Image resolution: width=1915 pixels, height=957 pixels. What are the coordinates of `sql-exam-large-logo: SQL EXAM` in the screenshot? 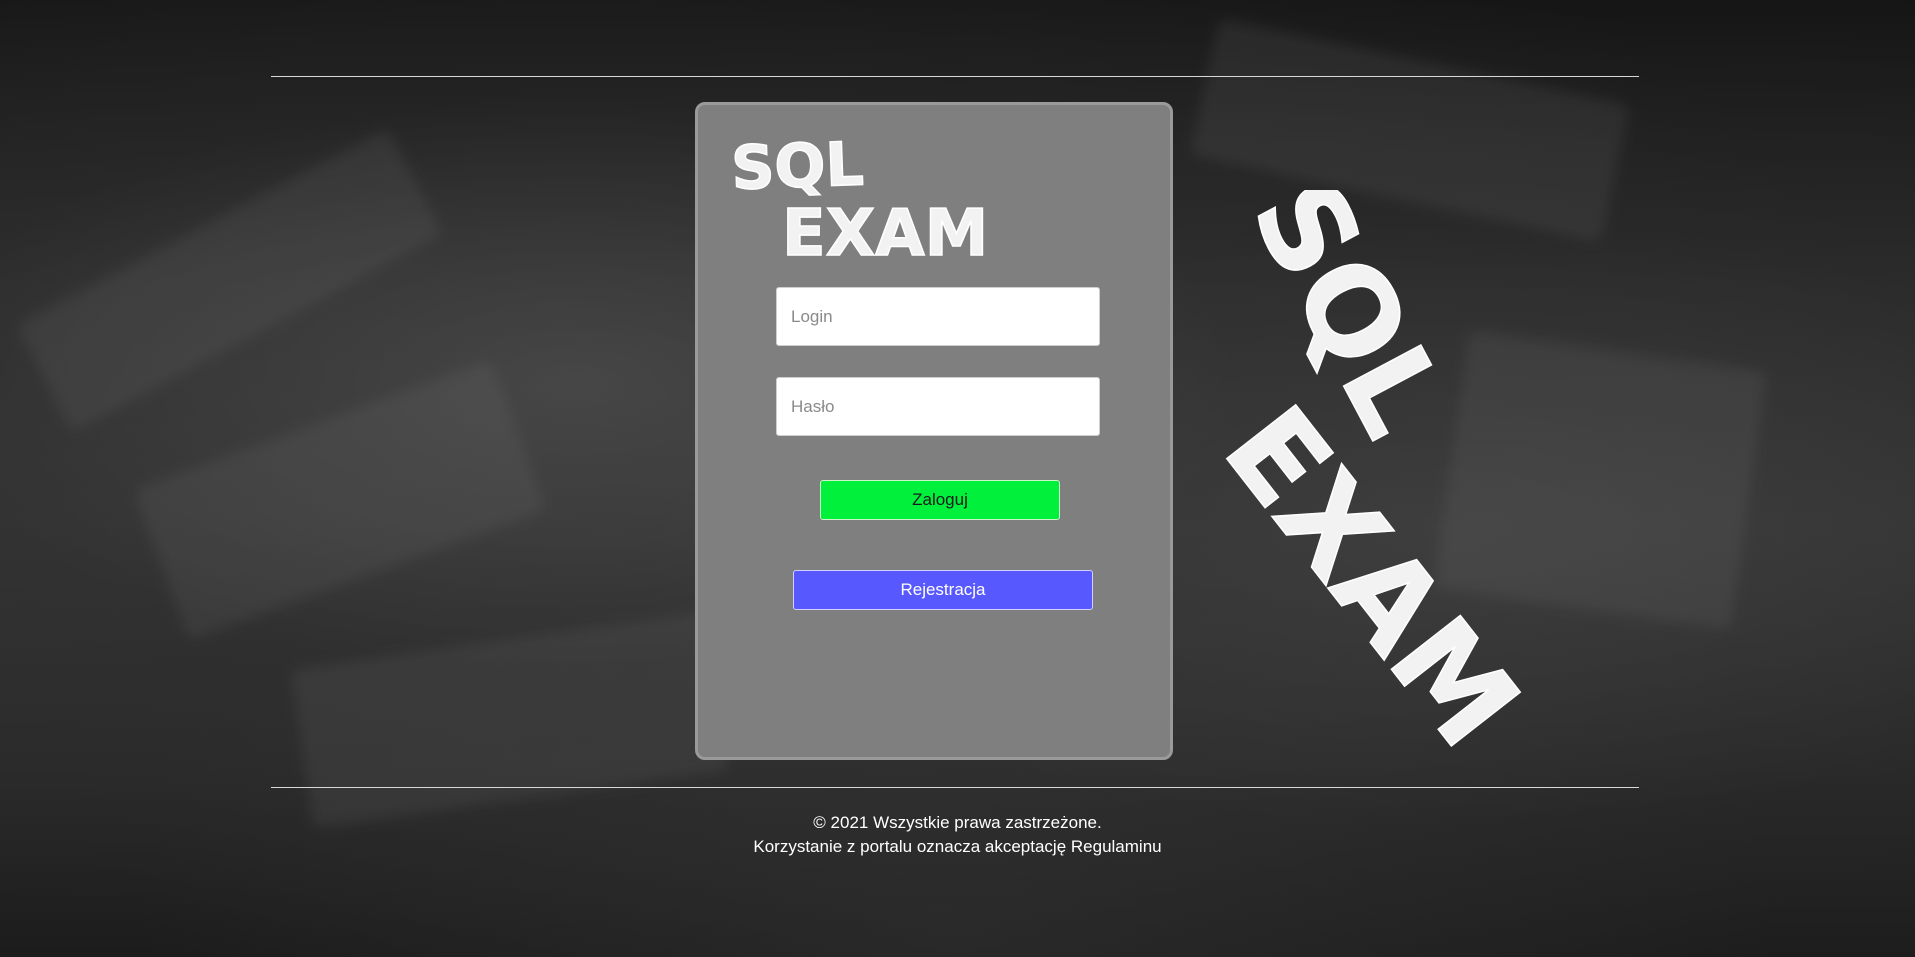 It's located at (1370, 481).